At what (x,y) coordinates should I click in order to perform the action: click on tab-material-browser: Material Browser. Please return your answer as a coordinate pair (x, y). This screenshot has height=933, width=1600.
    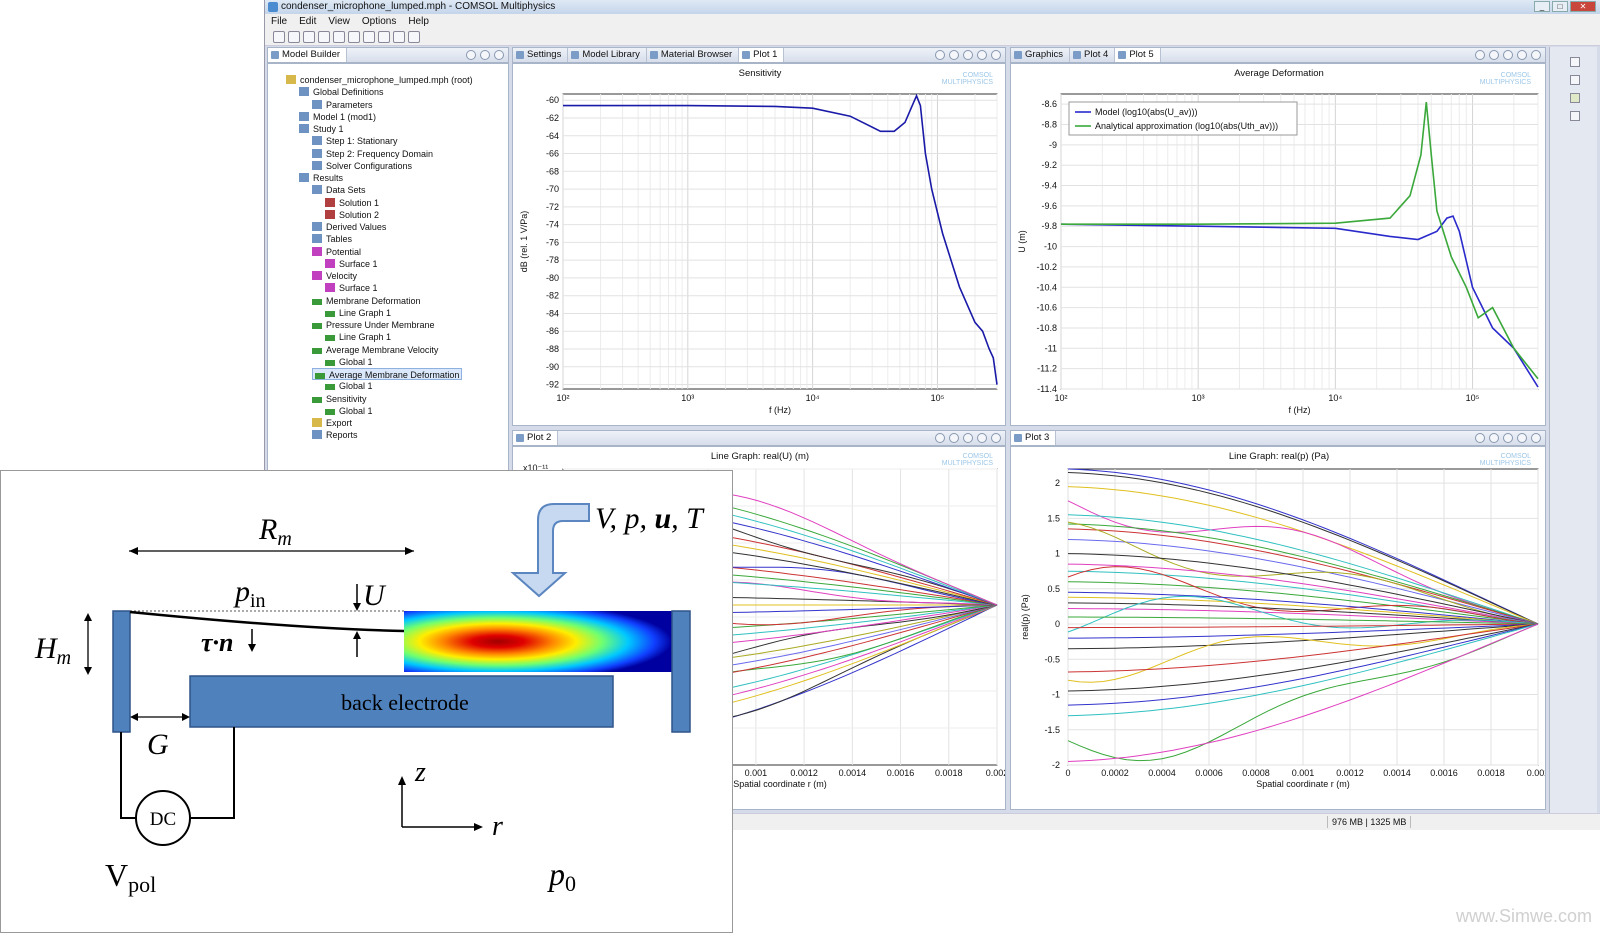
    Looking at the image, I should click on (693, 55).